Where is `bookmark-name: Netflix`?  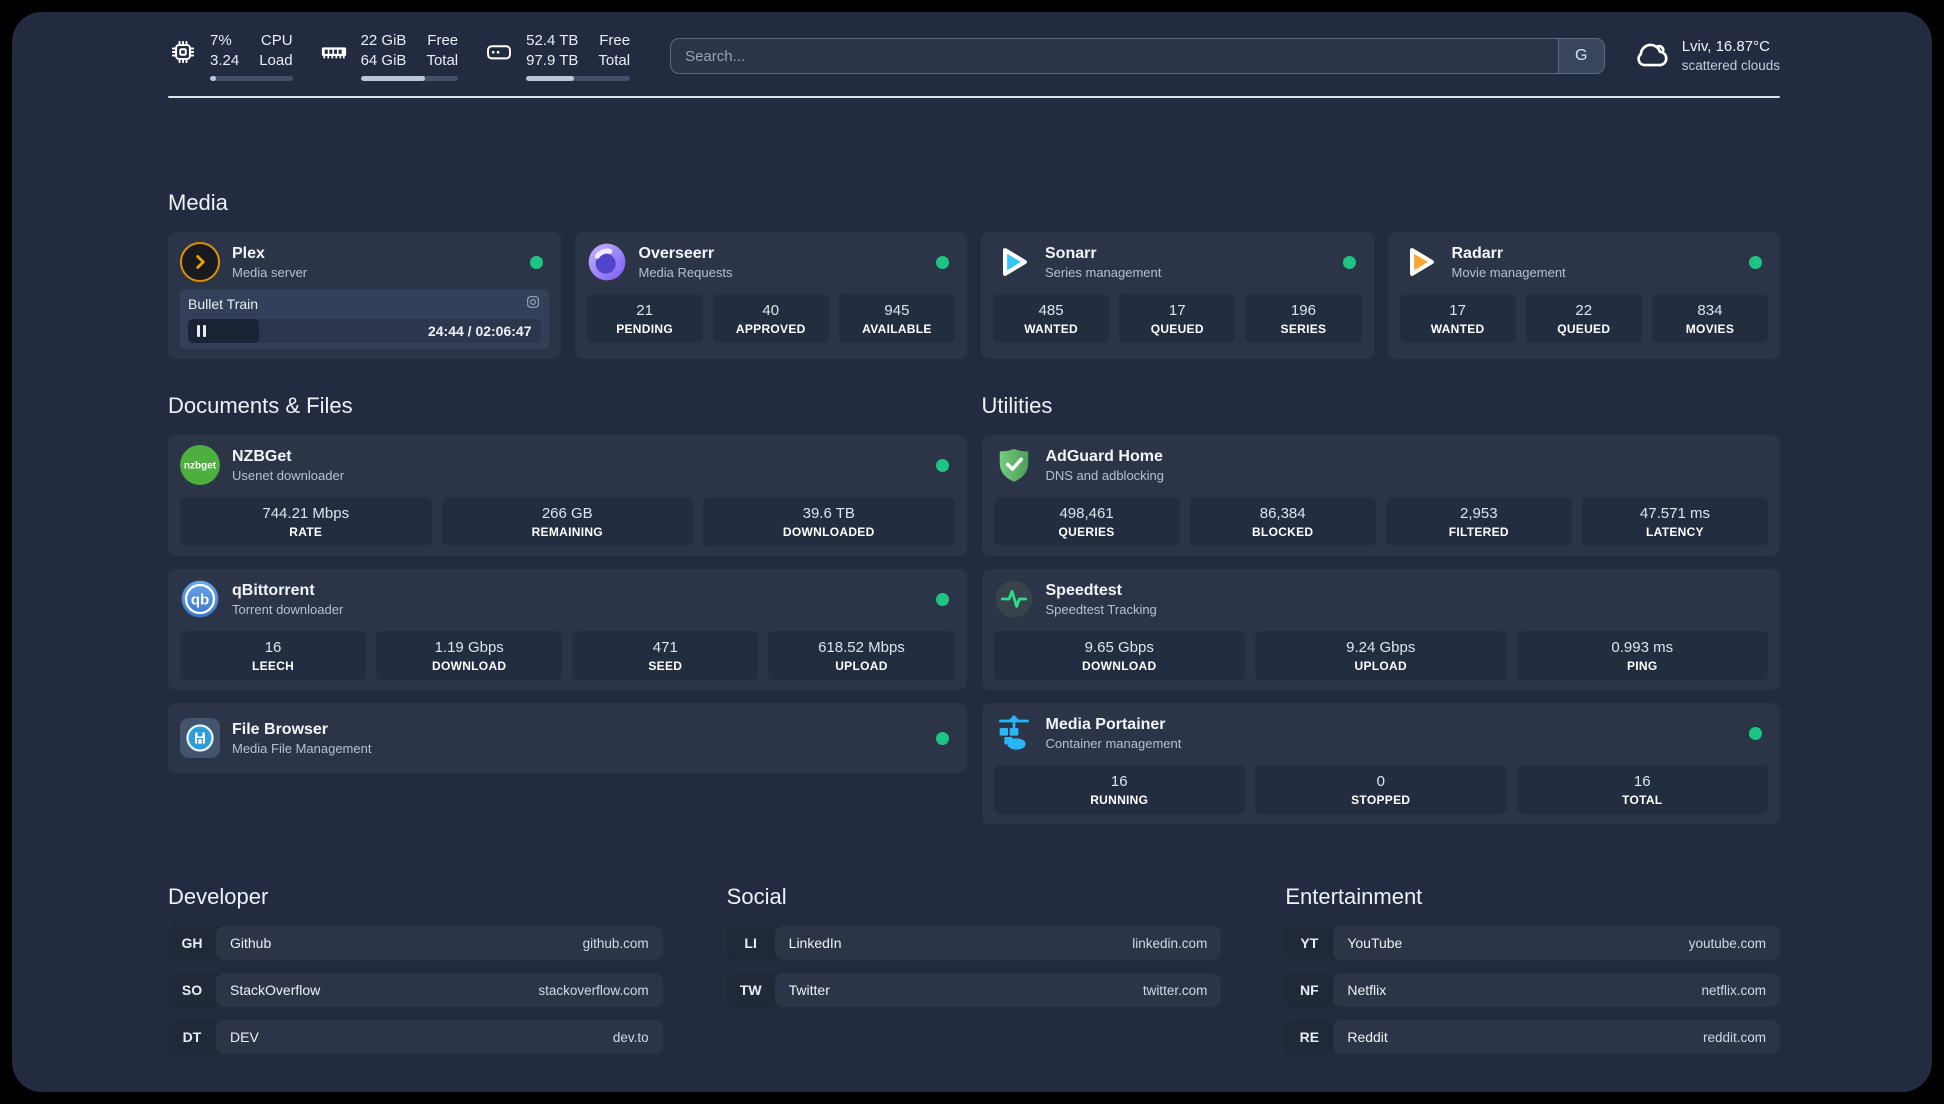 bookmark-name: Netflix is located at coordinates (1367, 990).